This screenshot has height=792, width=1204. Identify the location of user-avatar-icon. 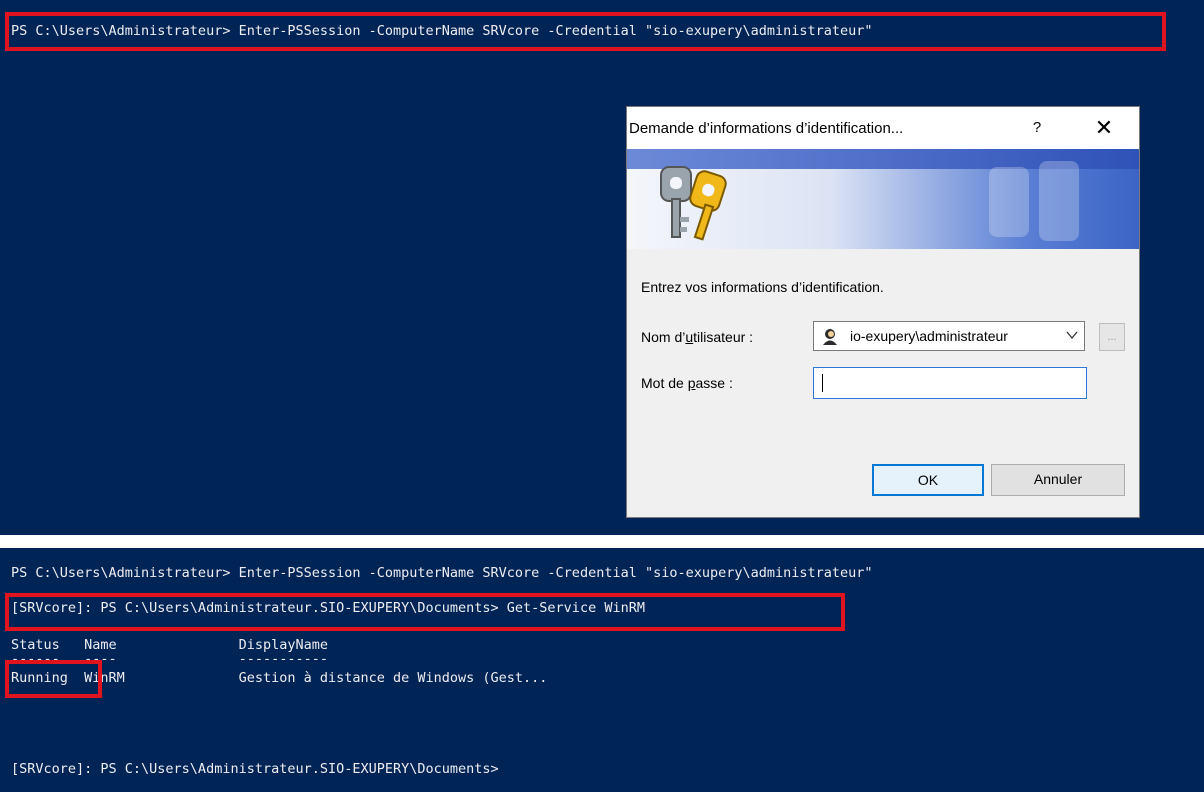
(830, 337).